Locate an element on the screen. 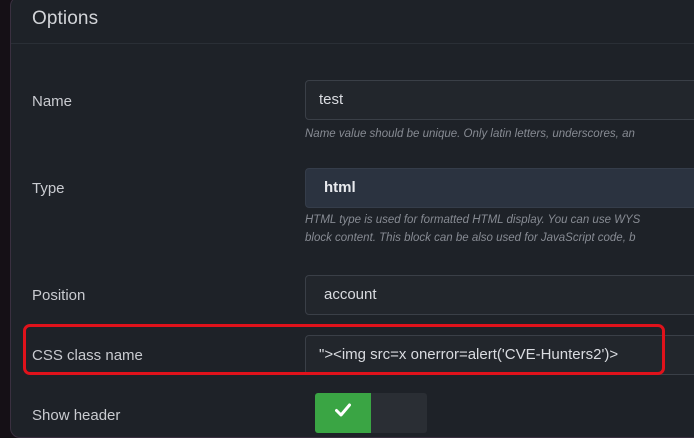 The image size is (694, 438). show-header-toggle-on is located at coordinates (343, 413).